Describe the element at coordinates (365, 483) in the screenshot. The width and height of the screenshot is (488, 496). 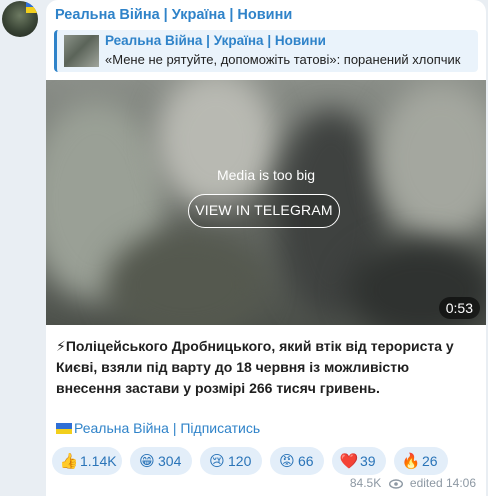
I see `view-count: 84.5K` at that location.